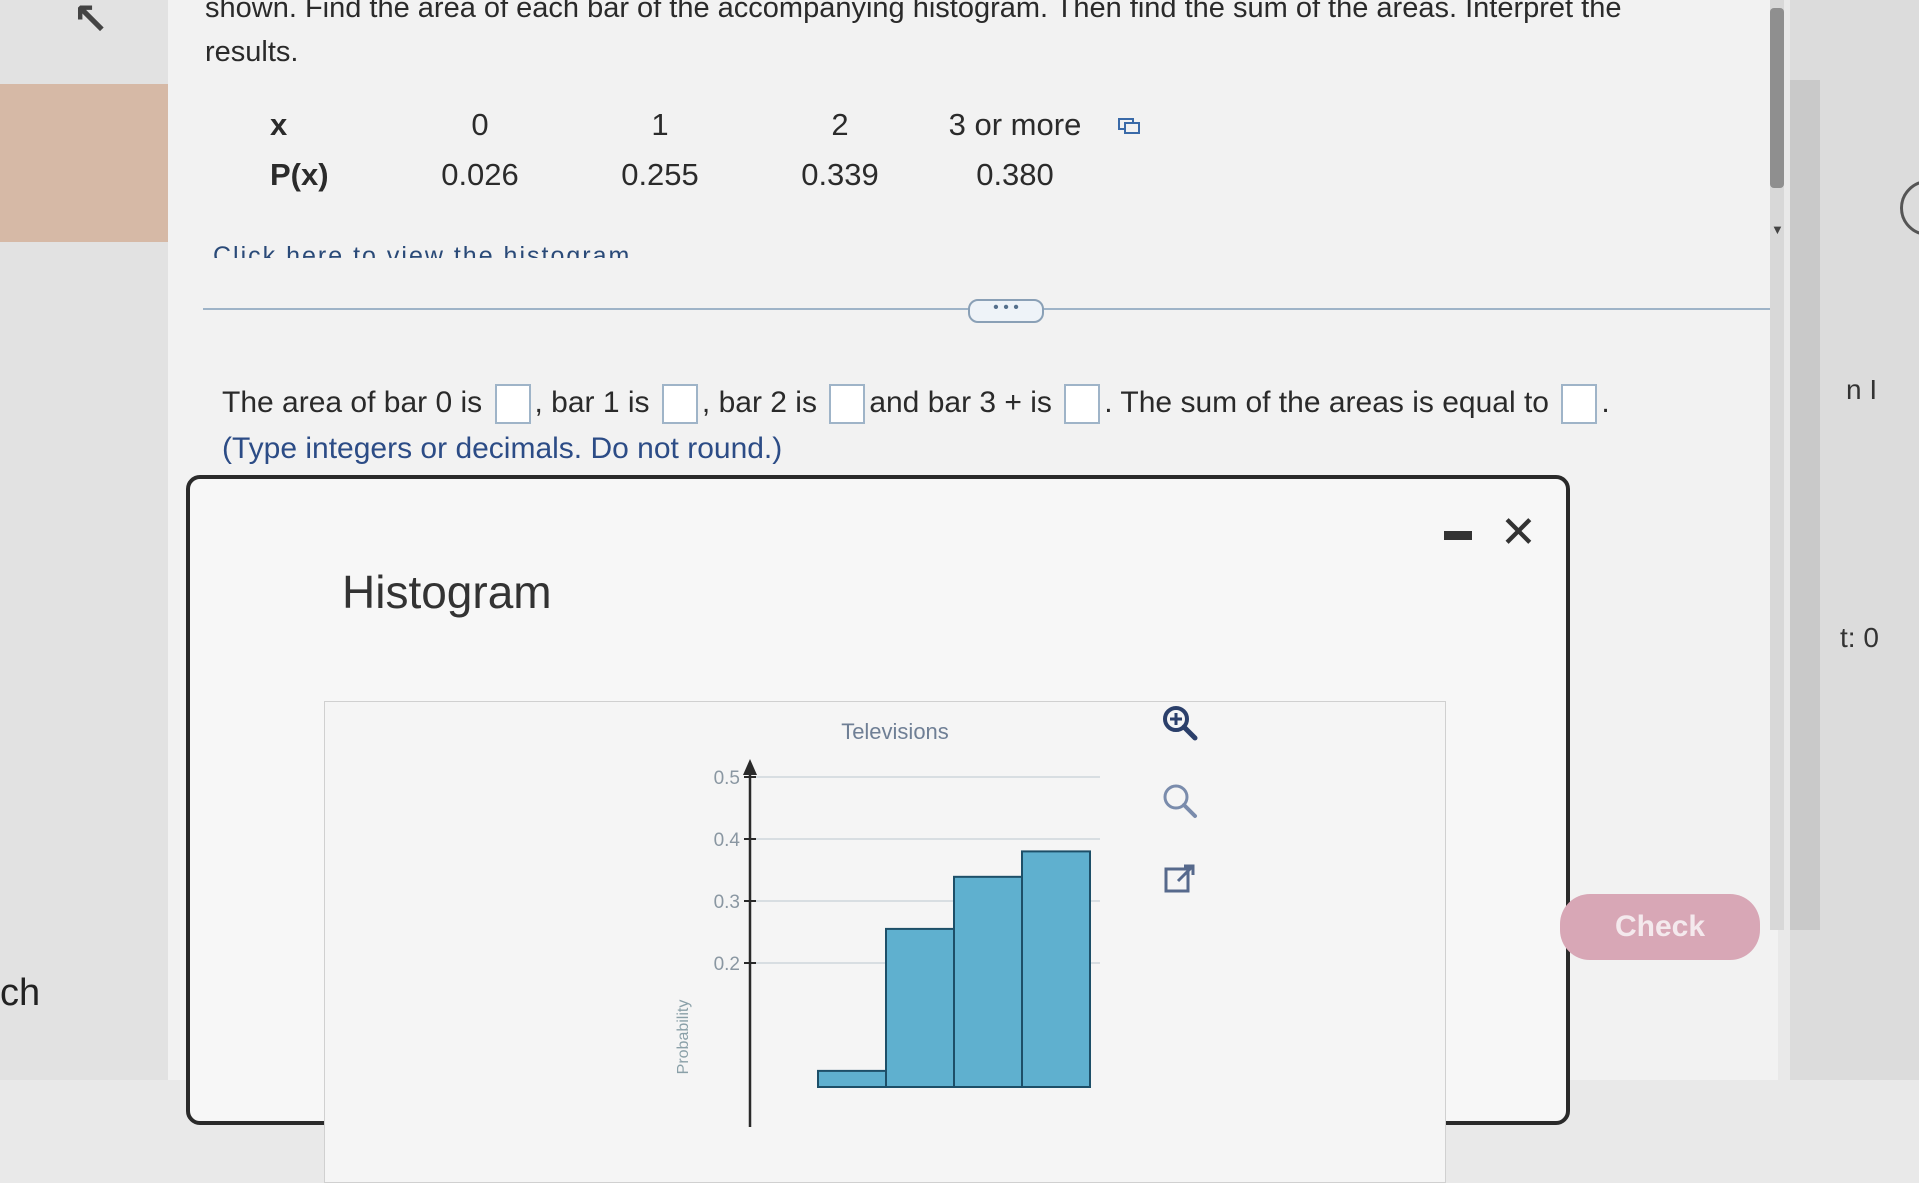  What do you see at coordinates (1015, 124) in the screenshot?
I see `x-value: 3 or more` at bounding box center [1015, 124].